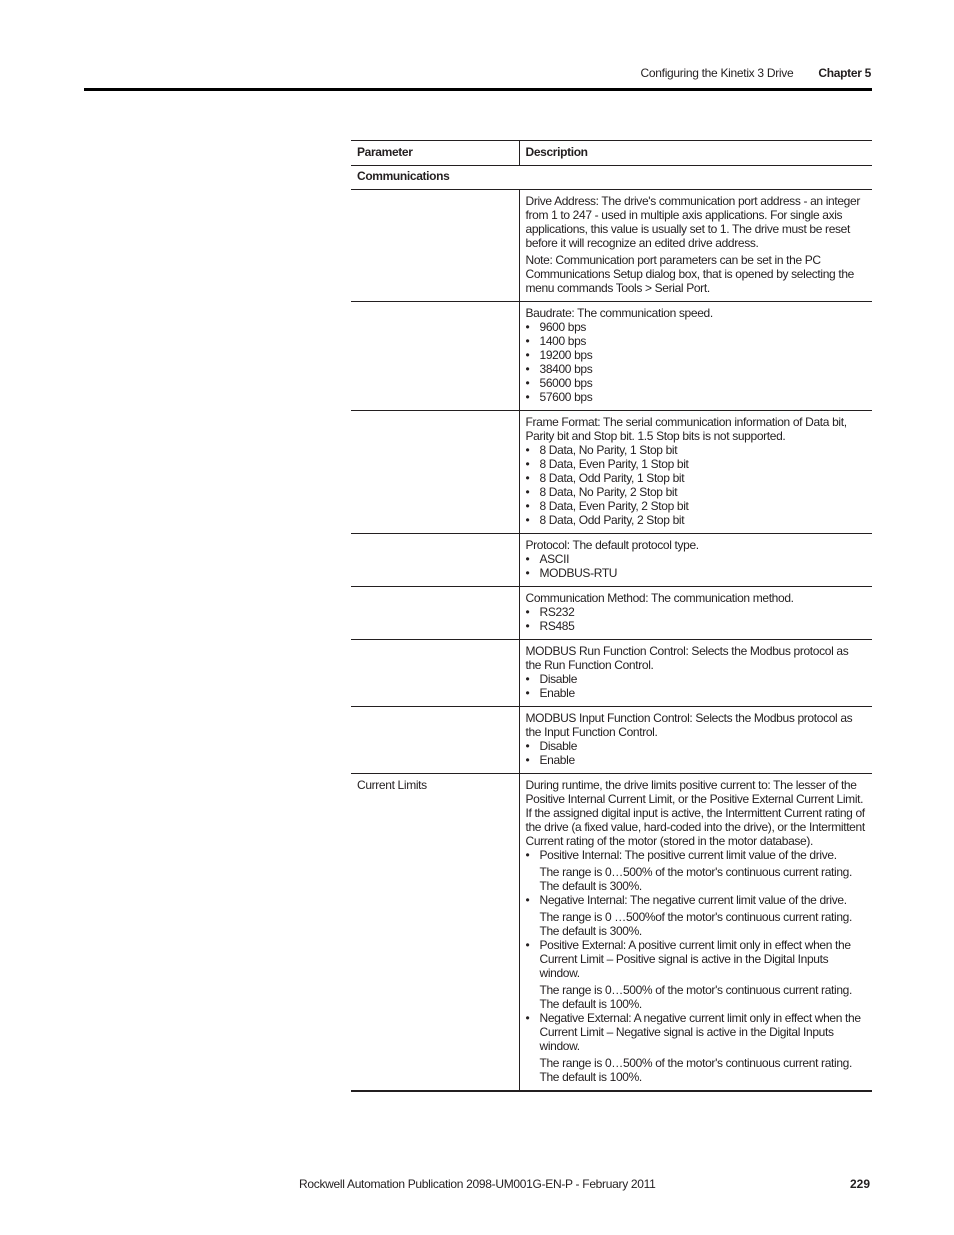 The image size is (954, 1235). What do you see at coordinates (696, 464) in the screenshot?
I see `option-item: 8 Data, Even Parity, 1 Stop bit` at bounding box center [696, 464].